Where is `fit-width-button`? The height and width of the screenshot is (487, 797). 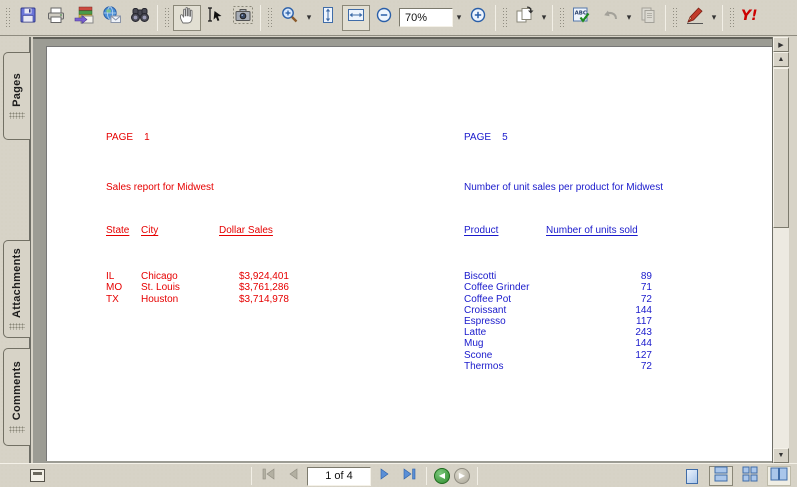 fit-width-button is located at coordinates (356, 17).